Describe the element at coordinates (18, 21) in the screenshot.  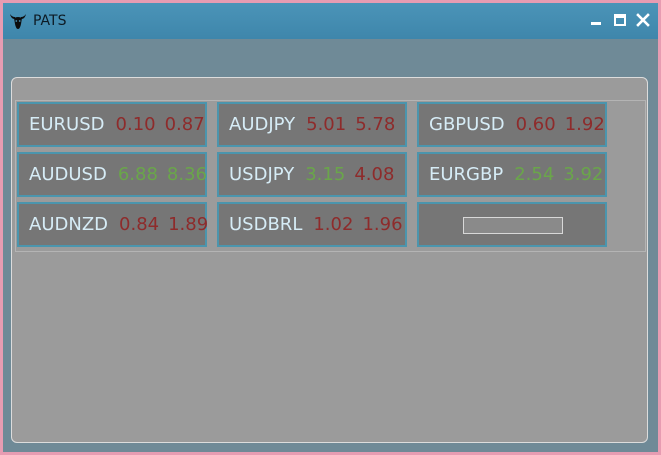
I see `bull-icon` at that location.